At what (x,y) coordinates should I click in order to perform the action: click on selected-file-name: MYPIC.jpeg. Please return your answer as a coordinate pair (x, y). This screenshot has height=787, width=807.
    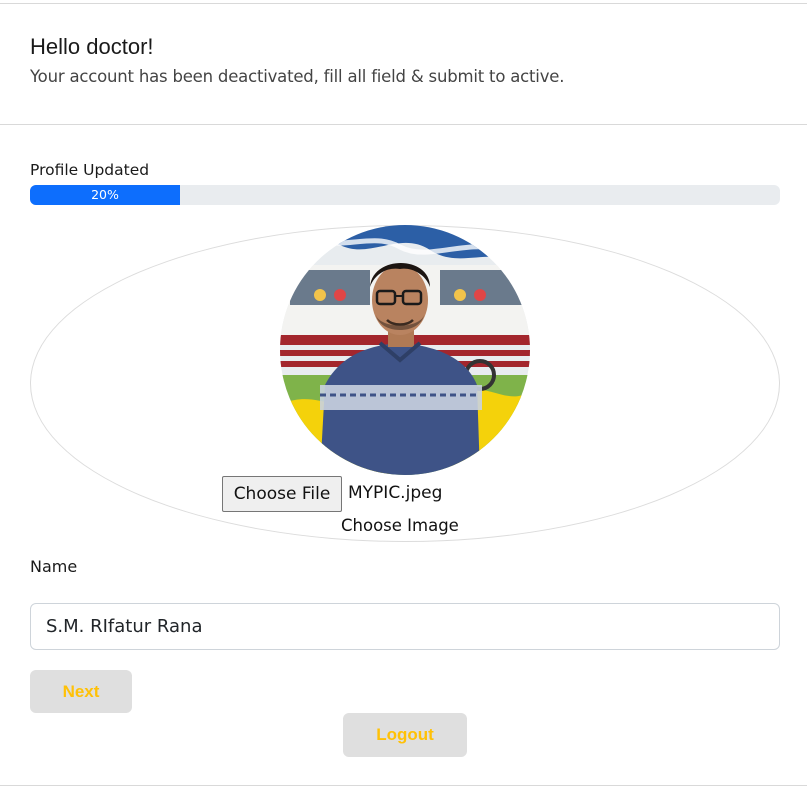
    Looking at the image, I should click on (395, 493).